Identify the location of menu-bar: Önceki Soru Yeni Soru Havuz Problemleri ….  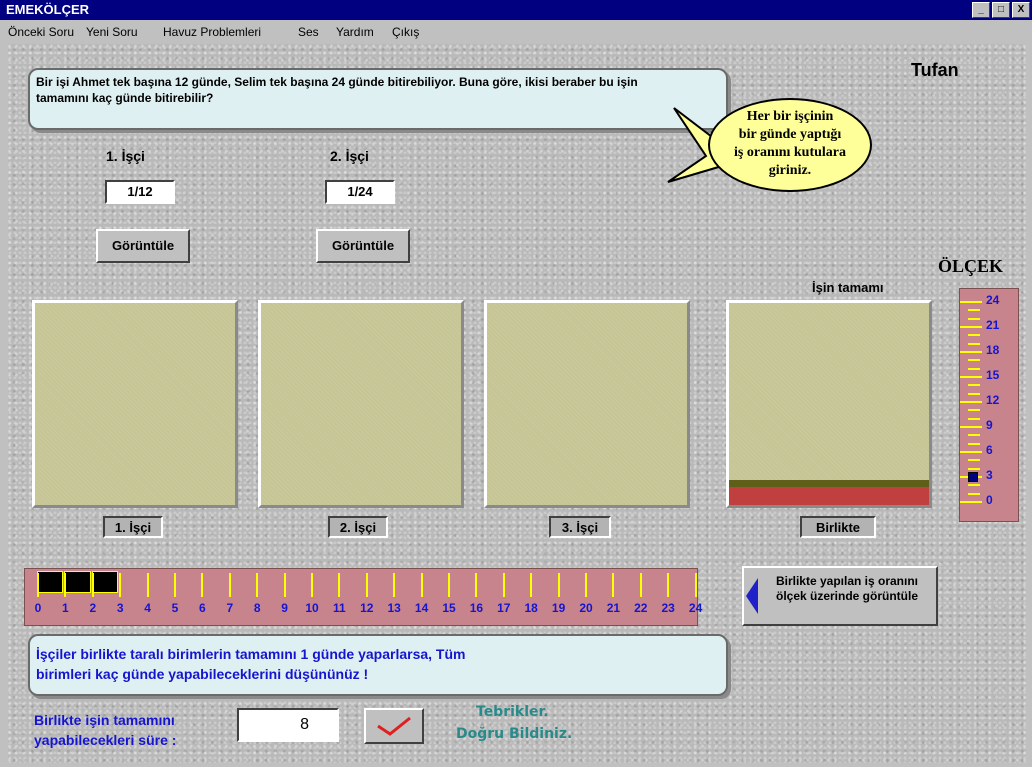
(516, 32).